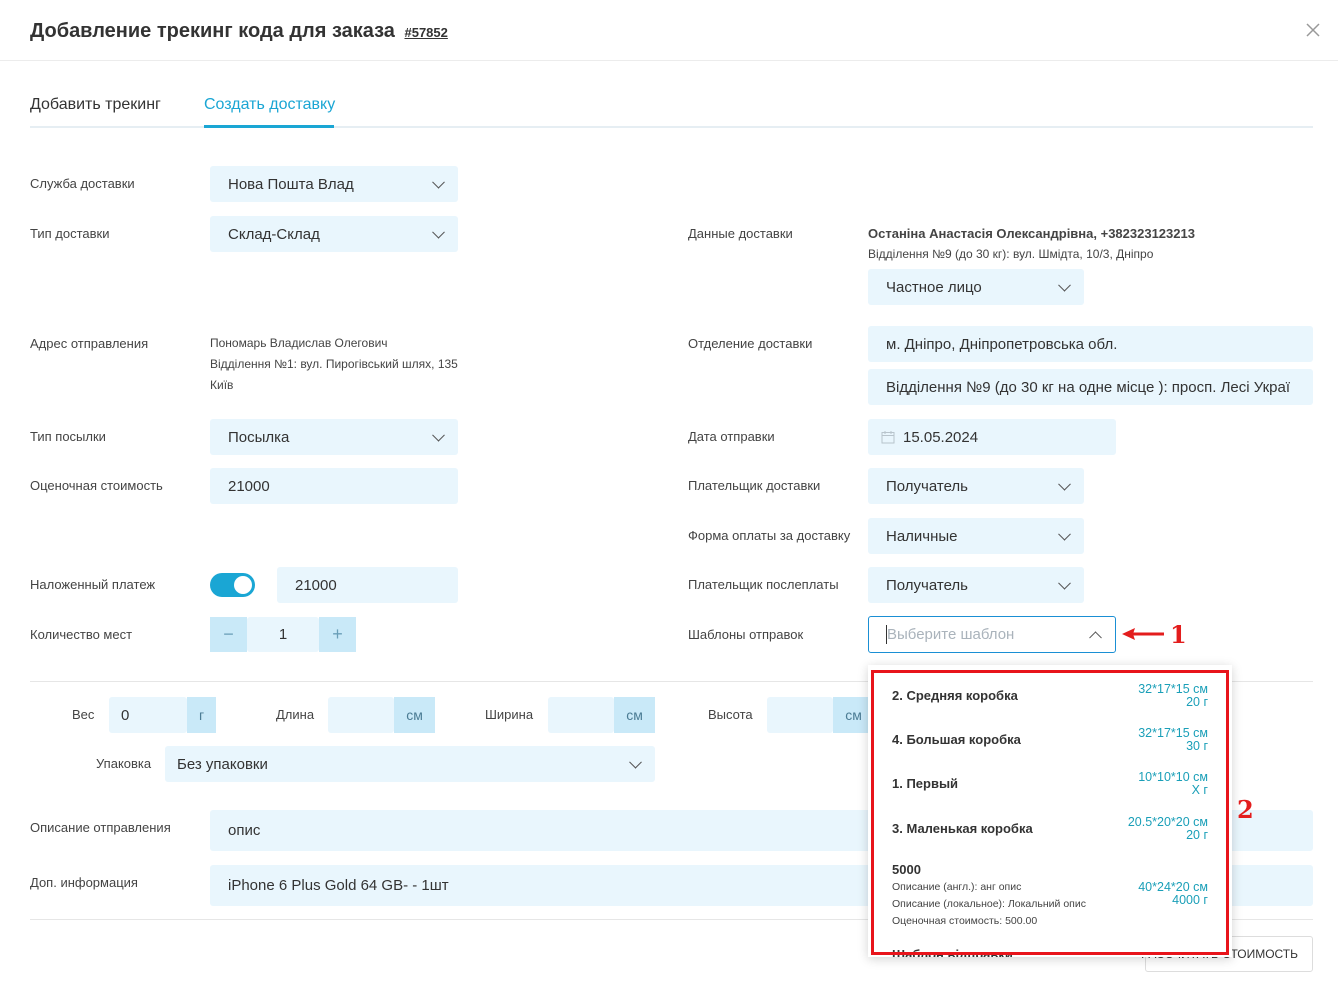 The height and width of the screenshot is (1000, 1338). I want to click on length-label: Длина, so click(295, 714).